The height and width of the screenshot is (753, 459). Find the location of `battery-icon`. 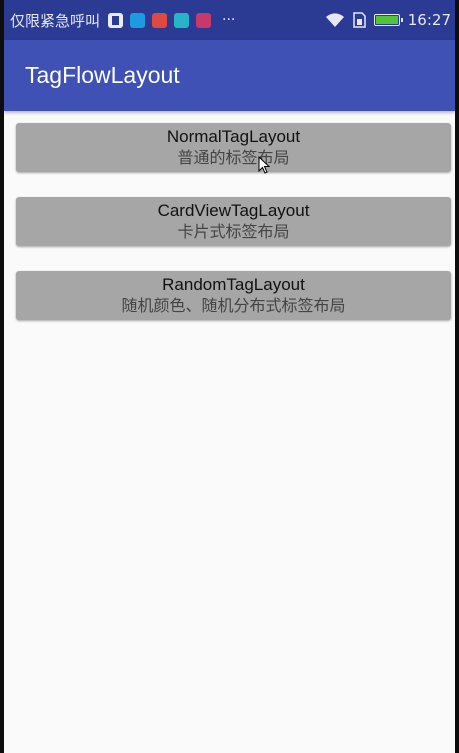

battery-icon is located at coordinates (388, 20).